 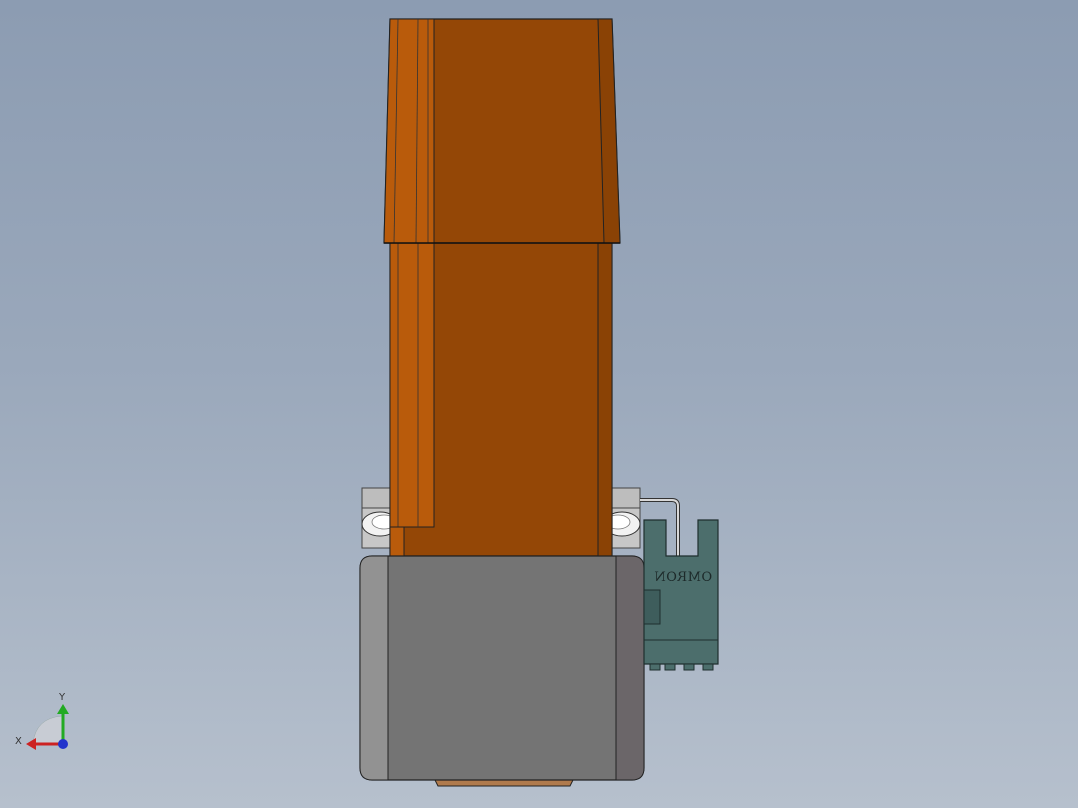 I want to click on sensor-brand-text: OMRON, so click(x=683, y=577).